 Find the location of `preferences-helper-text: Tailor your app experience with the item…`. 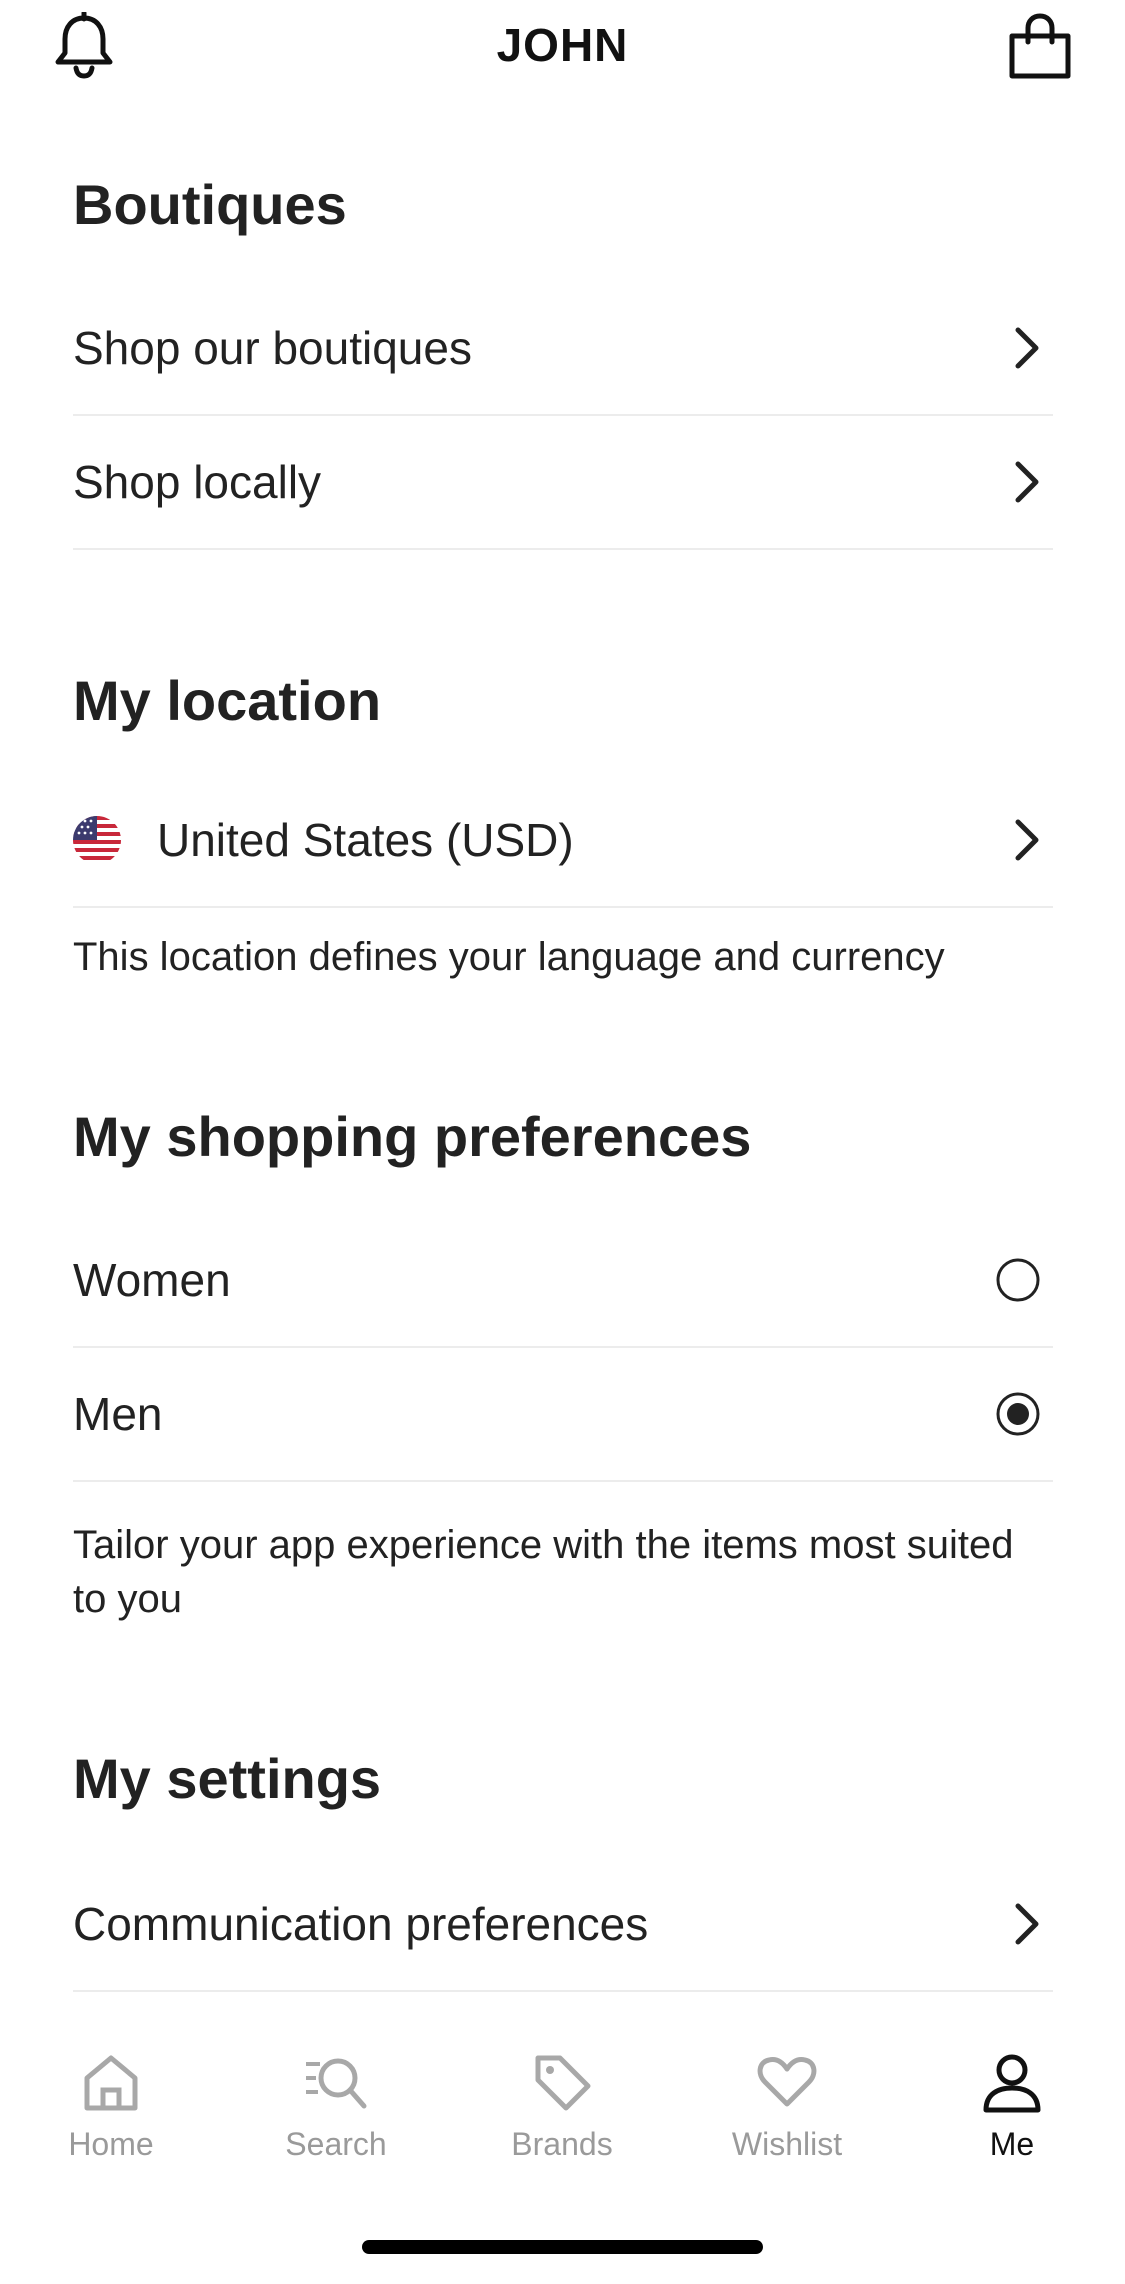

preferences-helper-text: Tailor your app experience with the item… is located at coordinates (543, 1572).